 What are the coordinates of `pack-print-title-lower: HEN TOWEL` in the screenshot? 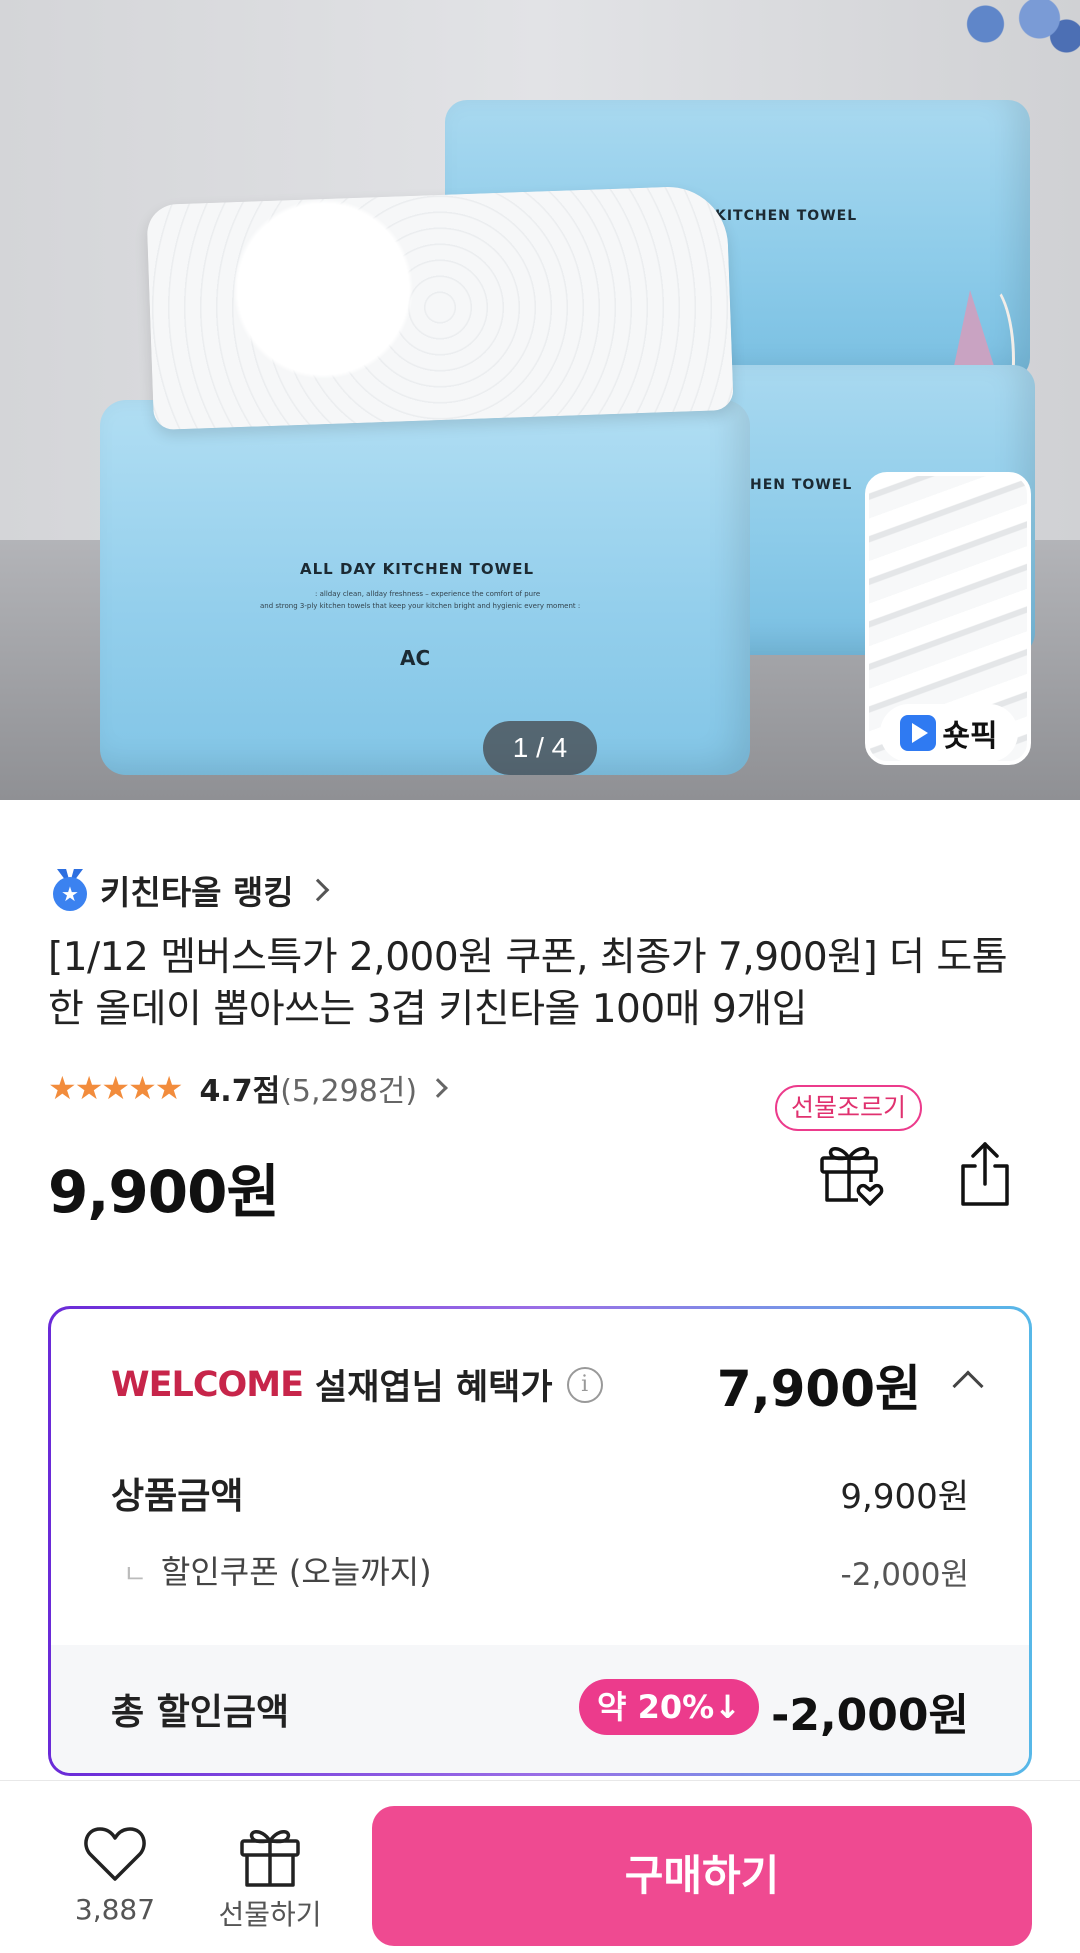 It's located at (801, 485).